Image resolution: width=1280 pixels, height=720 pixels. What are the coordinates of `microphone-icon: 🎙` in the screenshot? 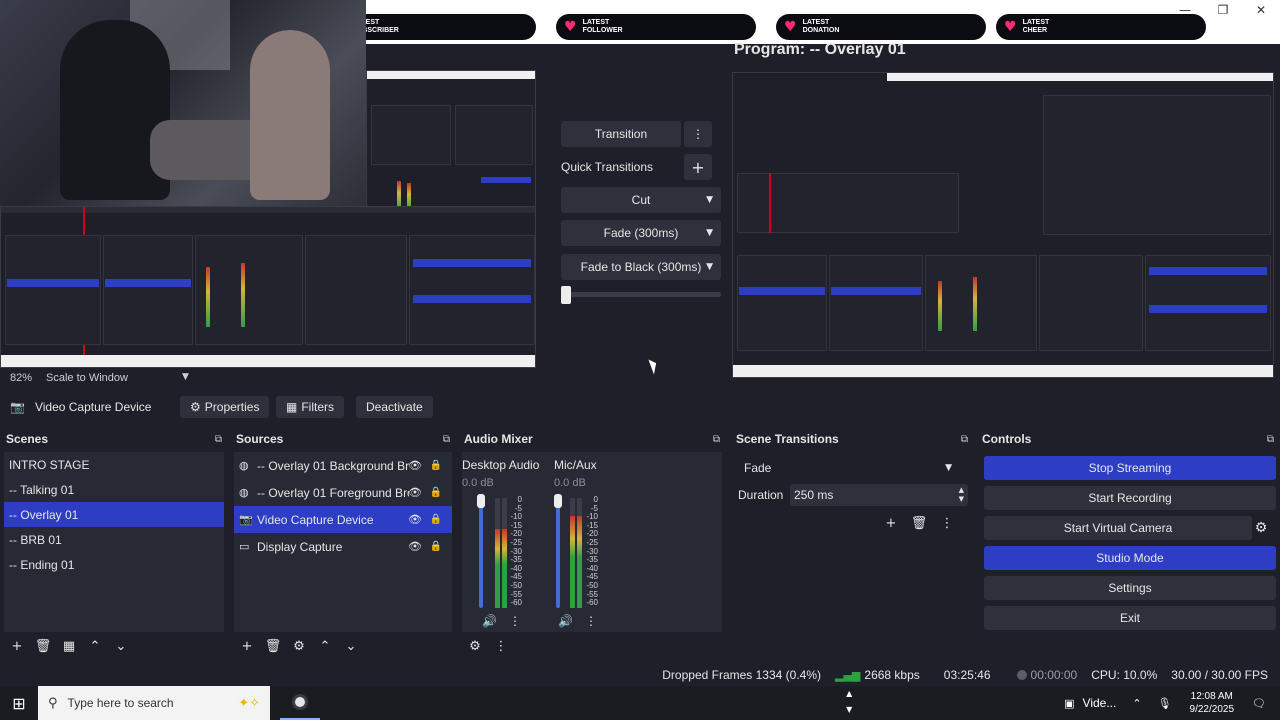 It's located at (1165, 703).